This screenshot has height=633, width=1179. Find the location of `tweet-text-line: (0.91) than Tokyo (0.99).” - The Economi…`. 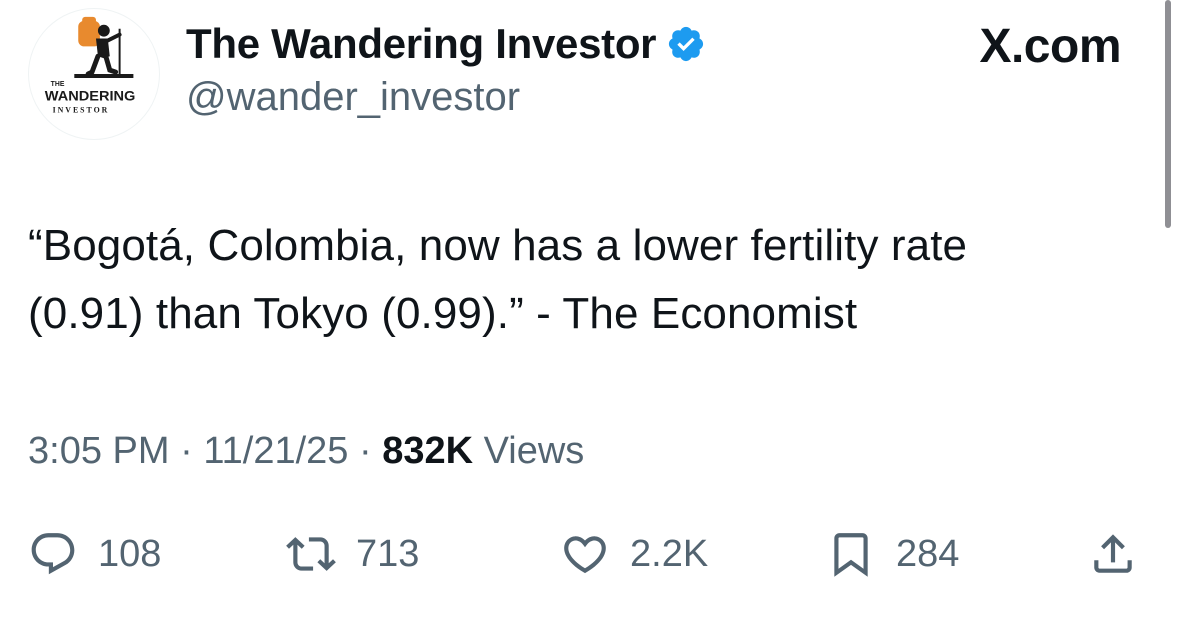

tweet-text-line: (0.91) than Tokyo (0.99).” - The Economi… is located at coordinates (443, 313).